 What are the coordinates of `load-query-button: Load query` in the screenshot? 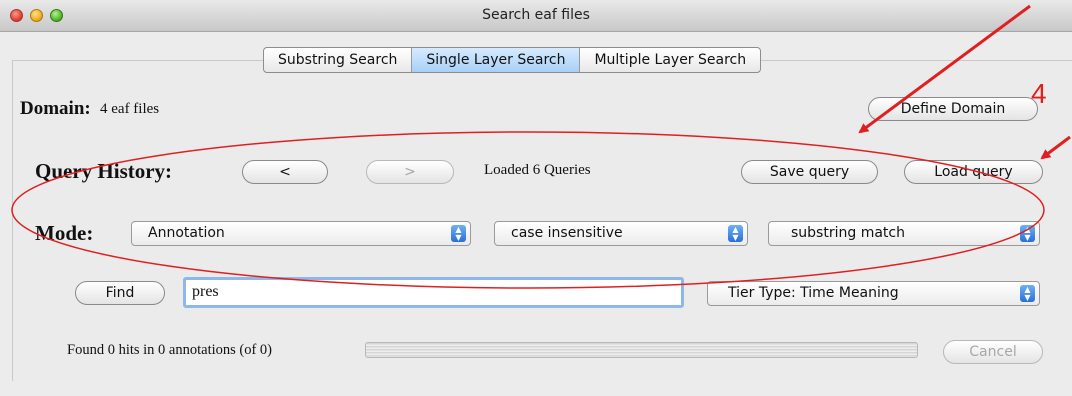 It's located at (973, 172).